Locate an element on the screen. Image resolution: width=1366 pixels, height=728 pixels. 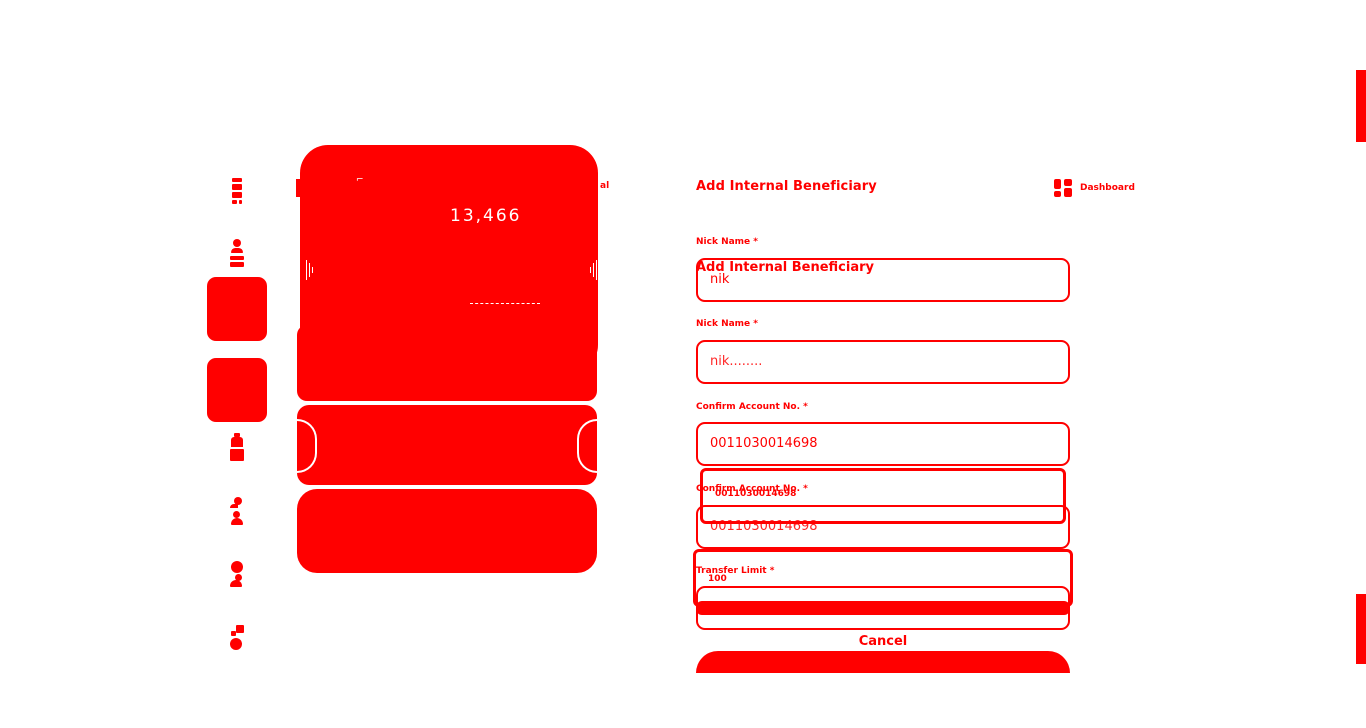
nick-name-label: Nick Name * is located at coordinates (727, 242).